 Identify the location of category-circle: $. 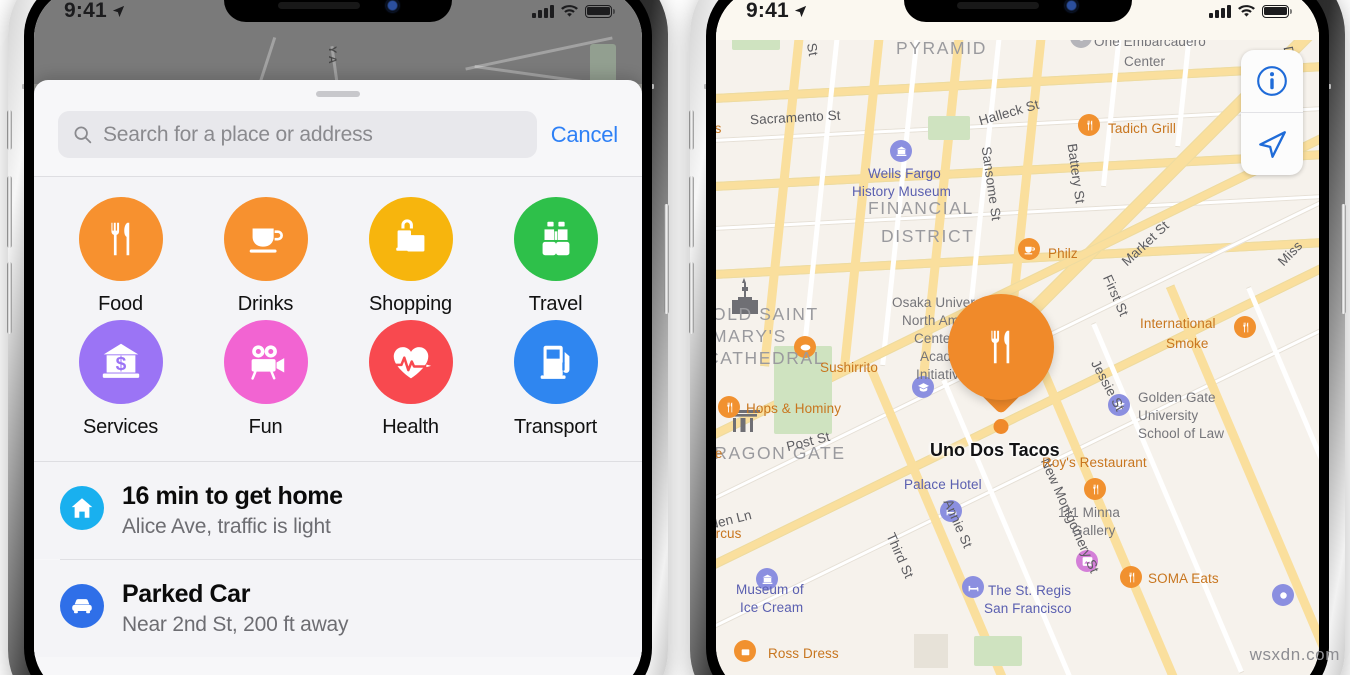
(120, 362).